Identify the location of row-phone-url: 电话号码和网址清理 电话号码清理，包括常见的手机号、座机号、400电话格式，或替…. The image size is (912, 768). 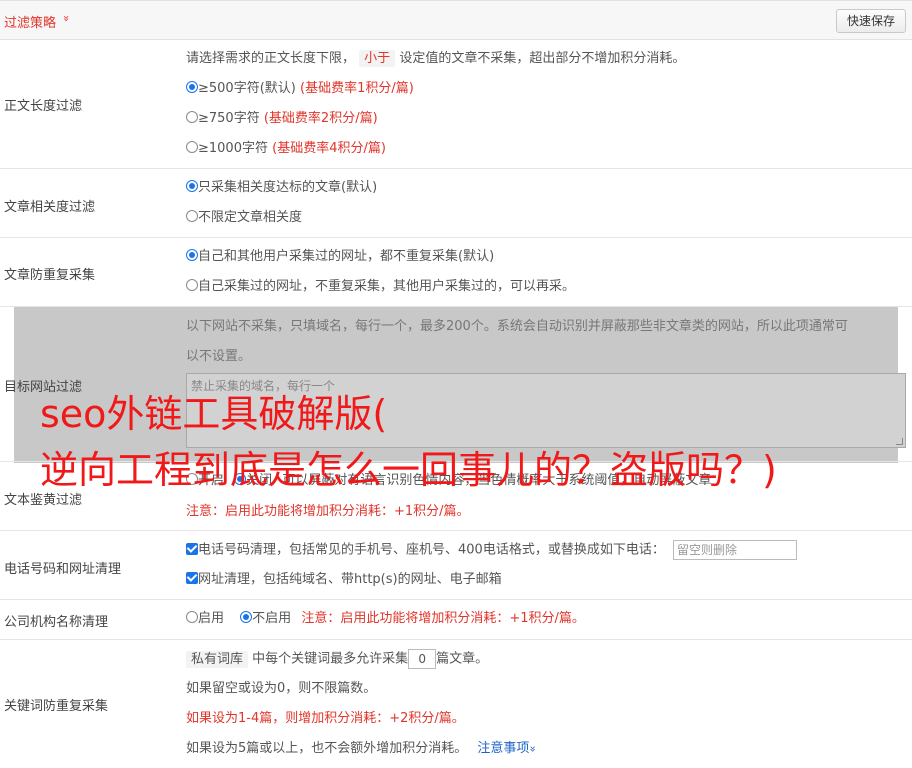
(456, 565).